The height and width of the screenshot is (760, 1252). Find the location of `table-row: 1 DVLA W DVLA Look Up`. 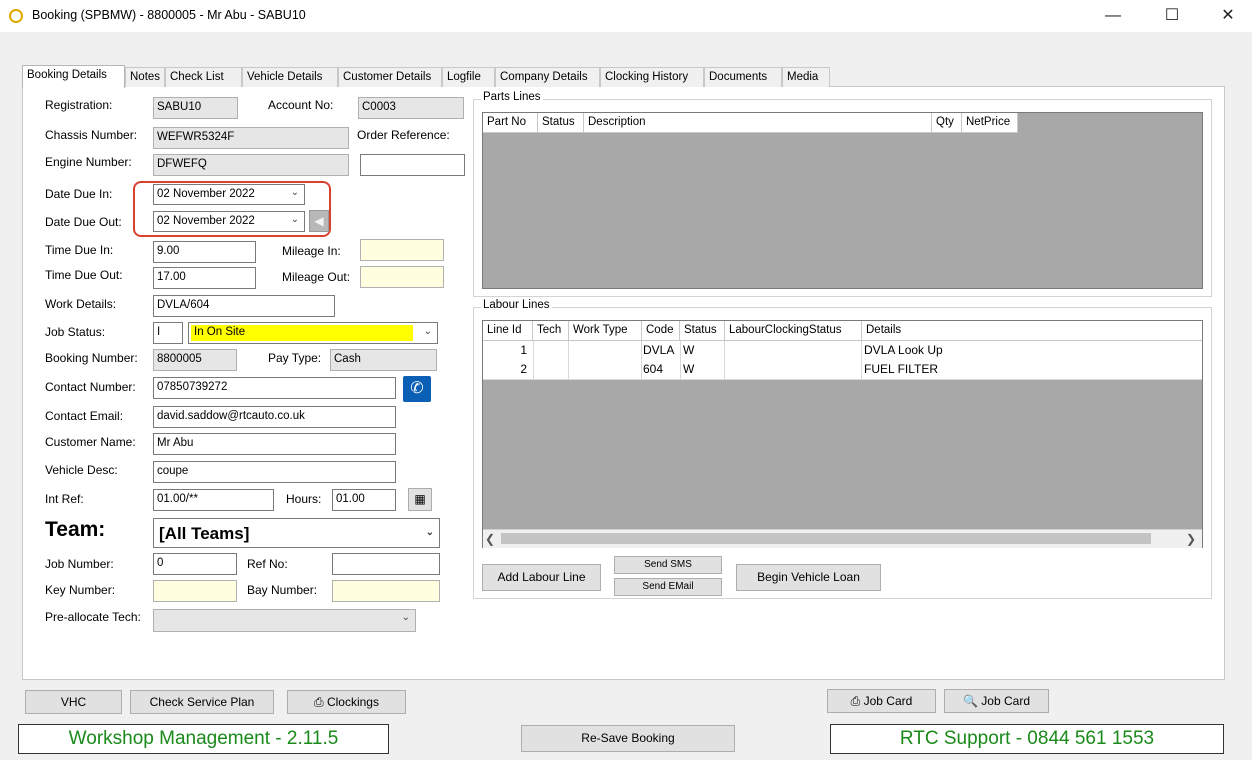

table-row: 1 DVLA W DVLA Look Up is located at coordinates (842, 351).